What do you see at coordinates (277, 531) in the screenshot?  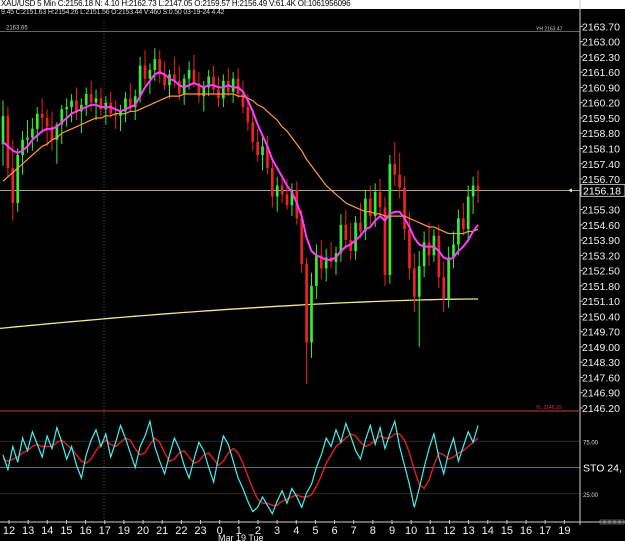 I see `time-tick-label: 3` at bounding box center [277, 531].